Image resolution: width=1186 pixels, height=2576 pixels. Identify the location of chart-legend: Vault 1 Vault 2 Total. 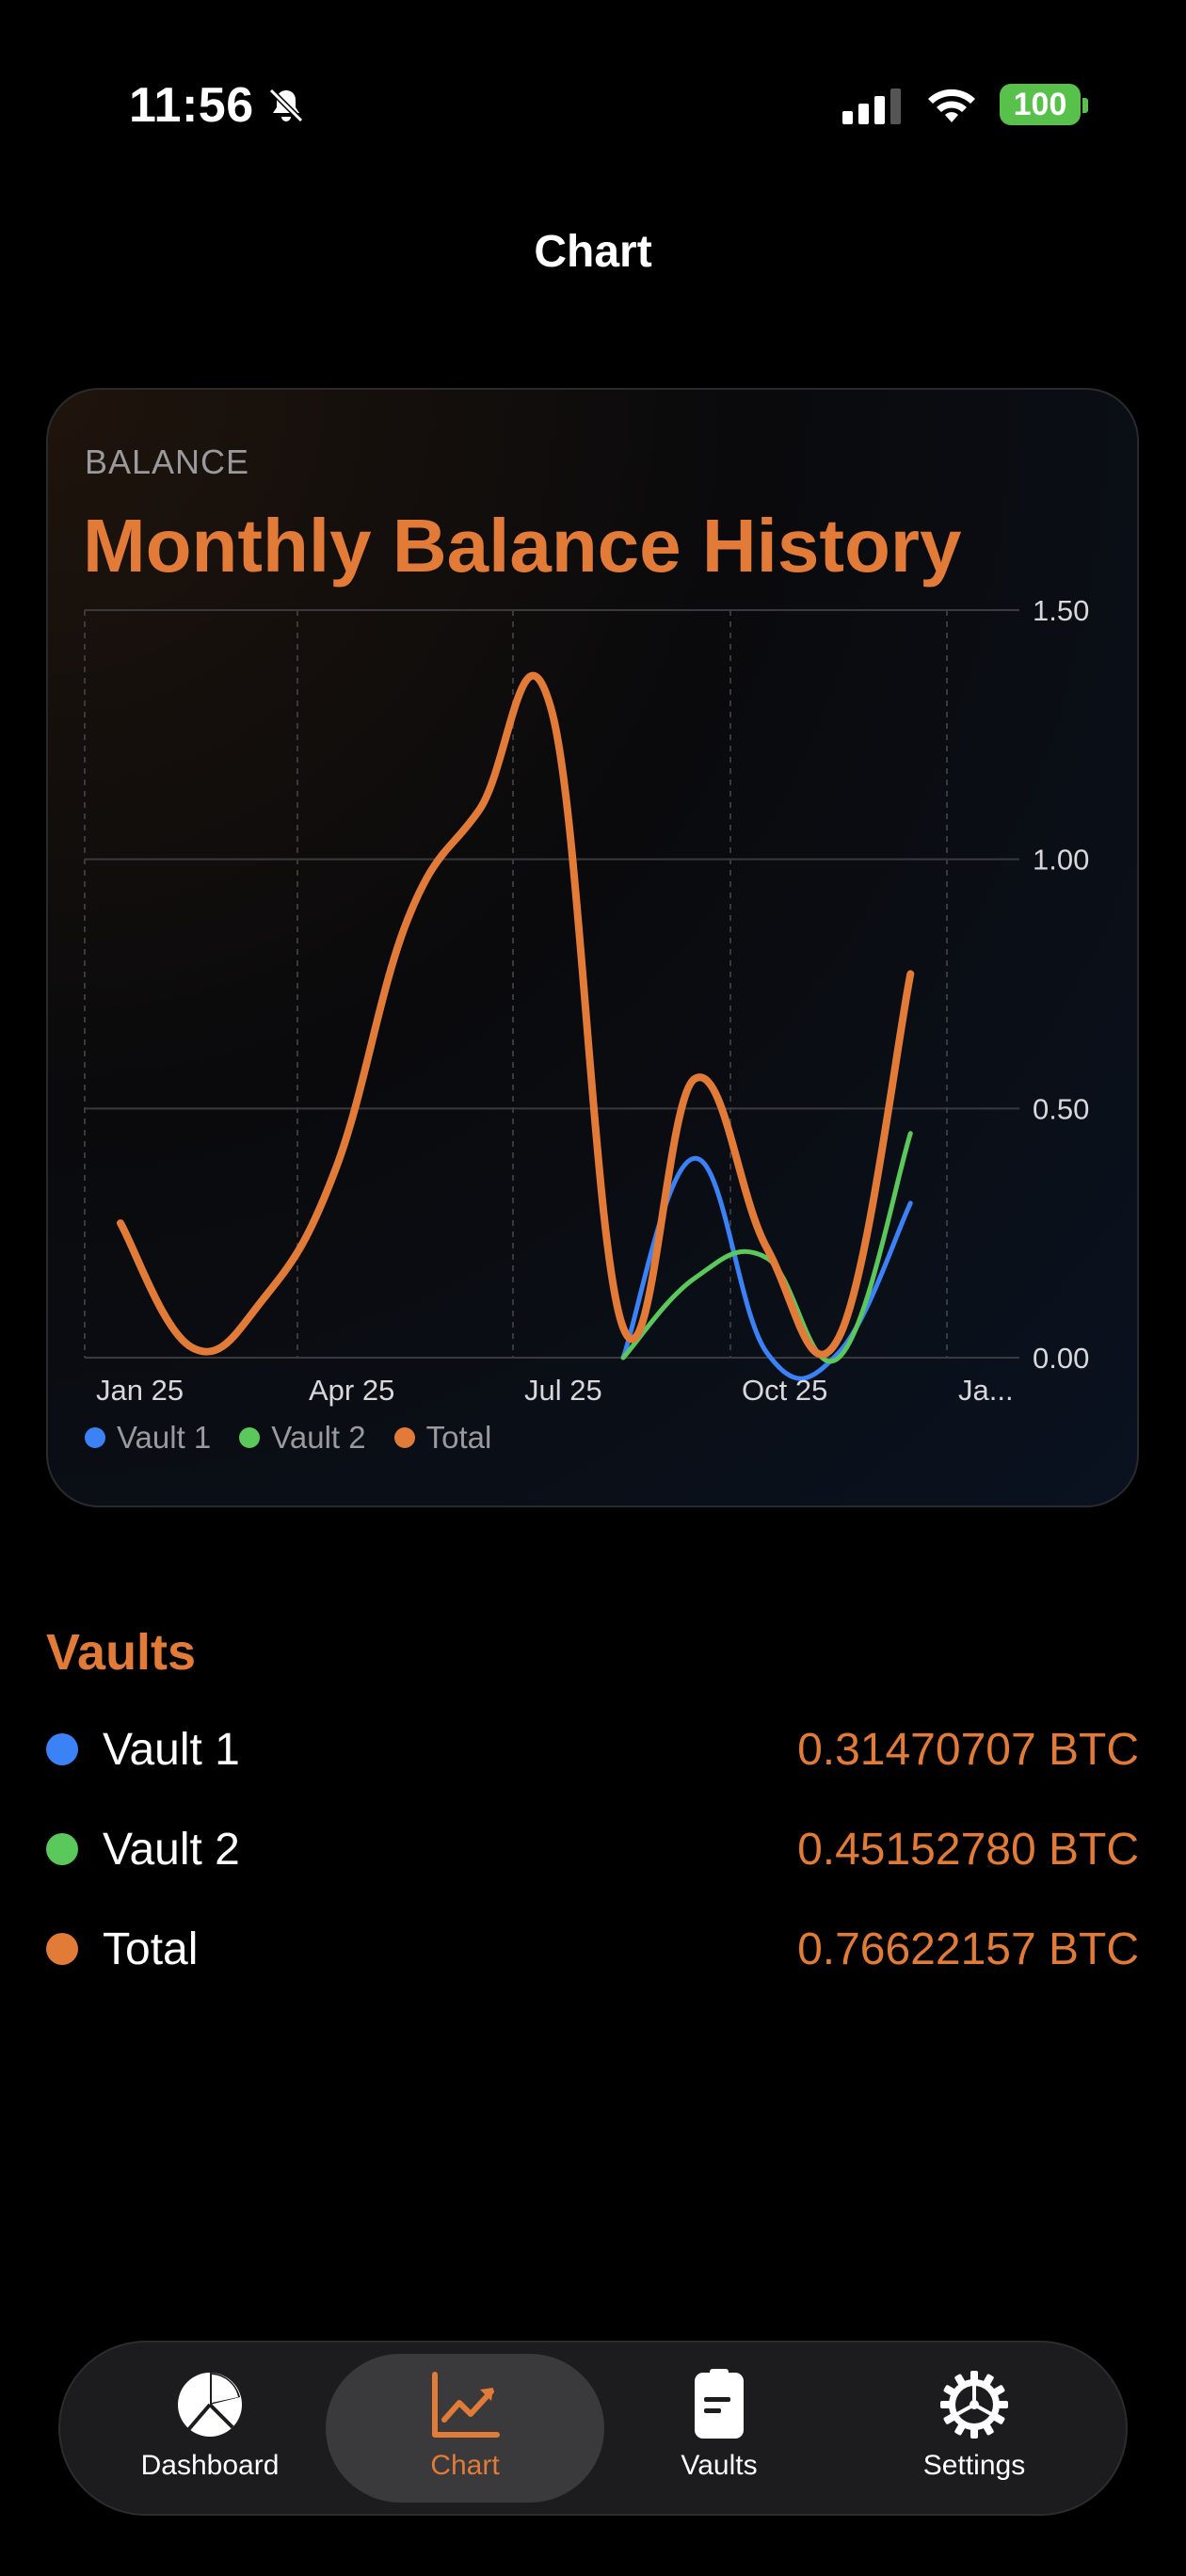
(288, 1438).